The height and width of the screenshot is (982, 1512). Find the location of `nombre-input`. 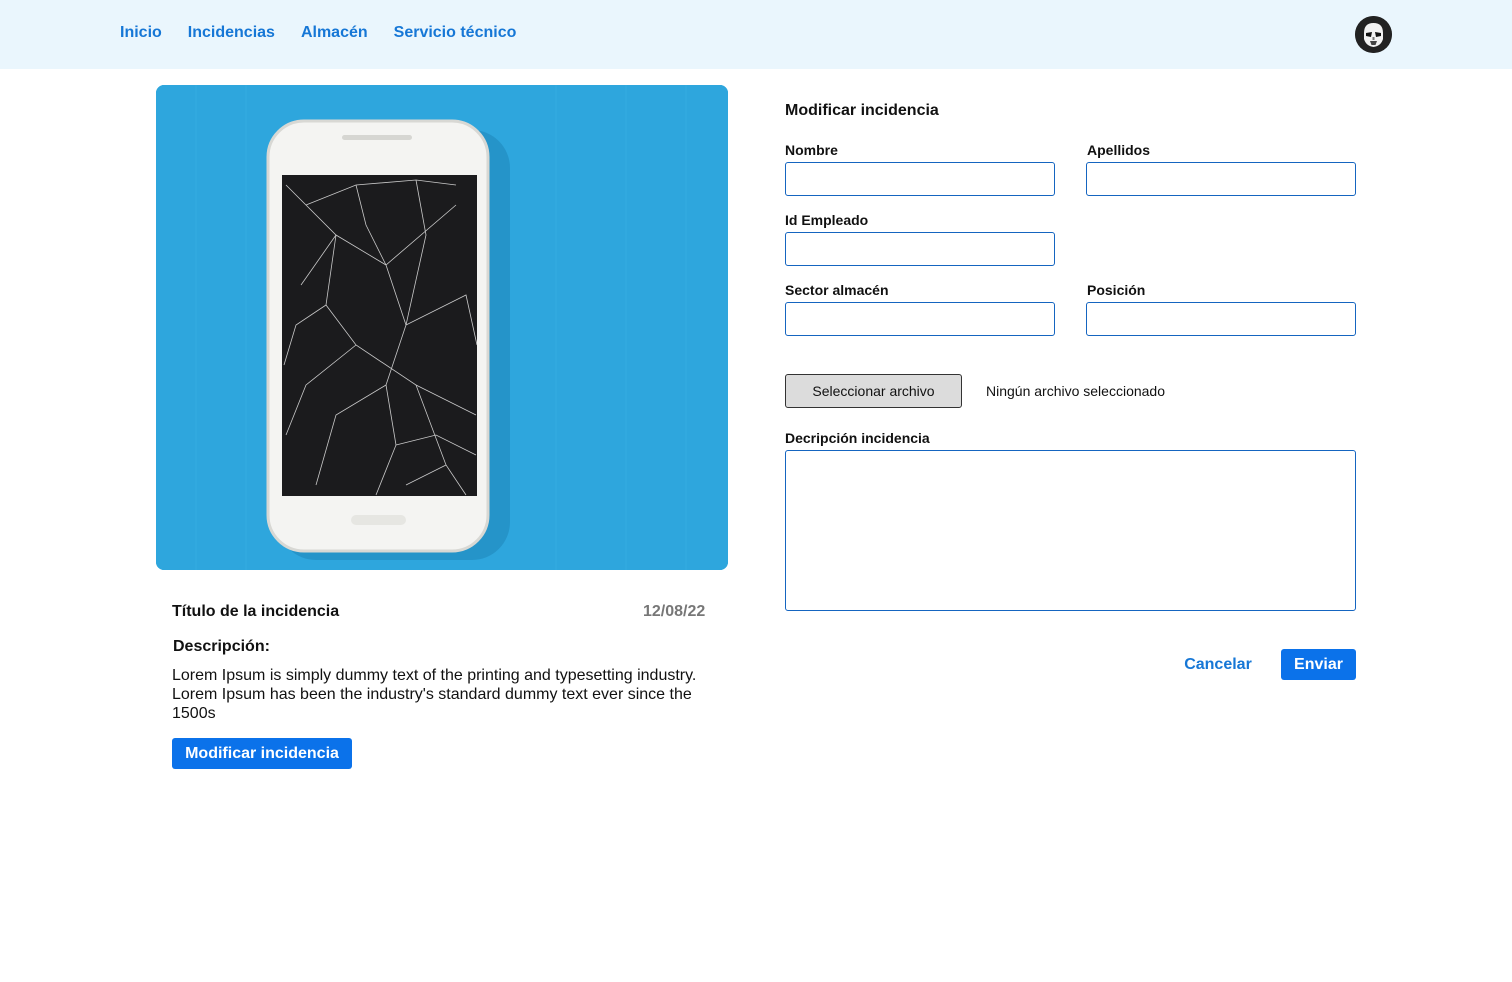

nombre-input is located at coordinates (920, 179).